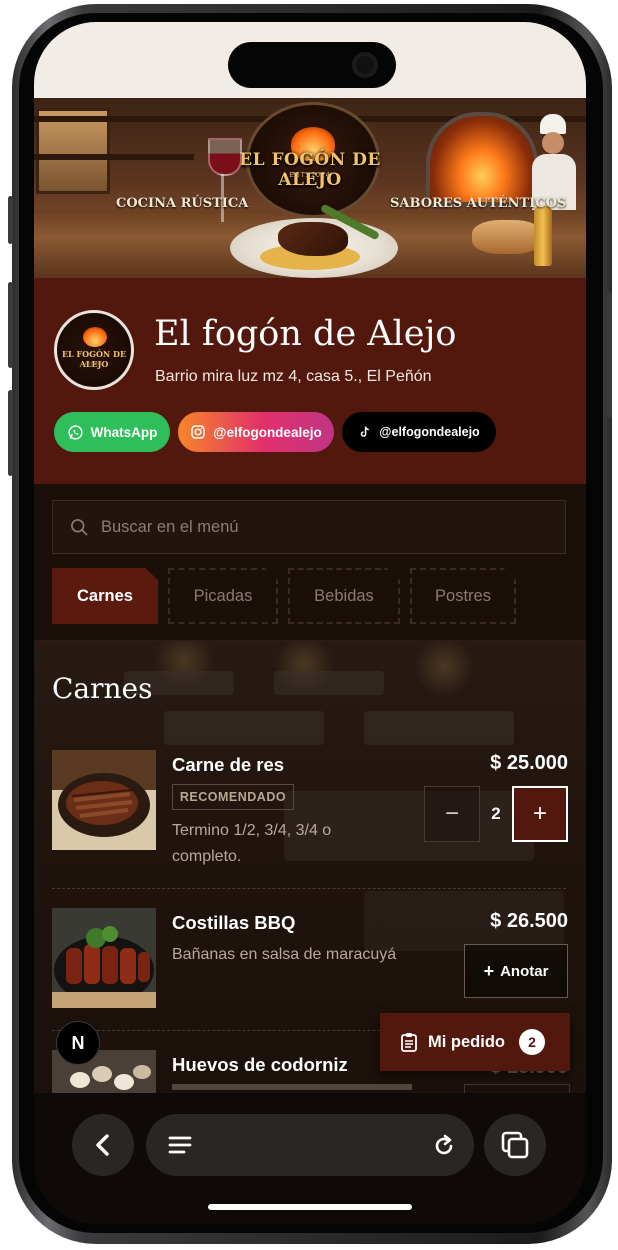 Image resolution: width=618 pixels, height=1250 pixels. I want to click on whatsapp-label: WhatsApp, so click(124, 432).